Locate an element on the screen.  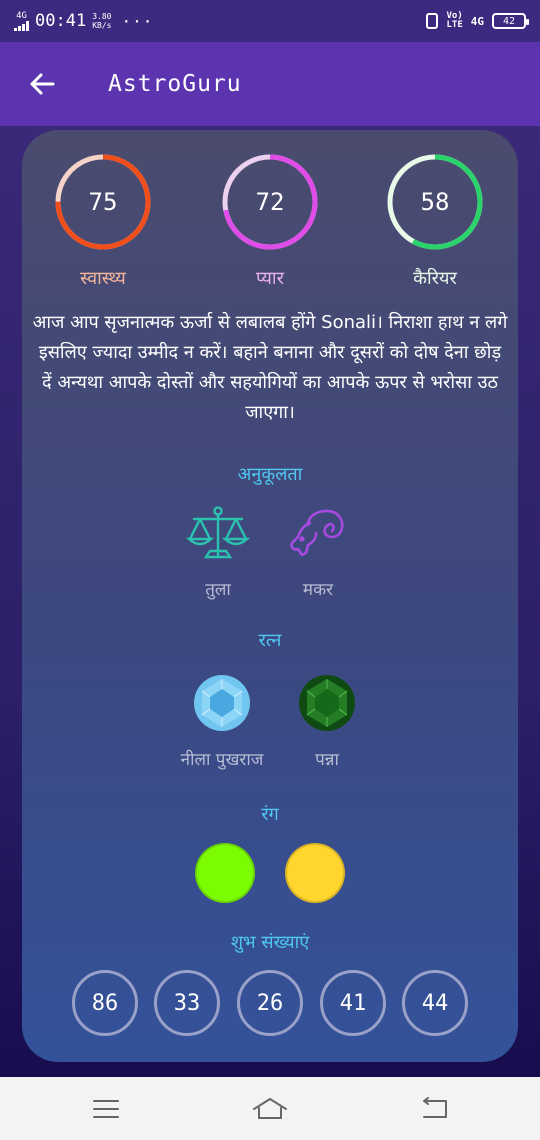
lucky-number: 44 is located at coordinates (435, 1003).